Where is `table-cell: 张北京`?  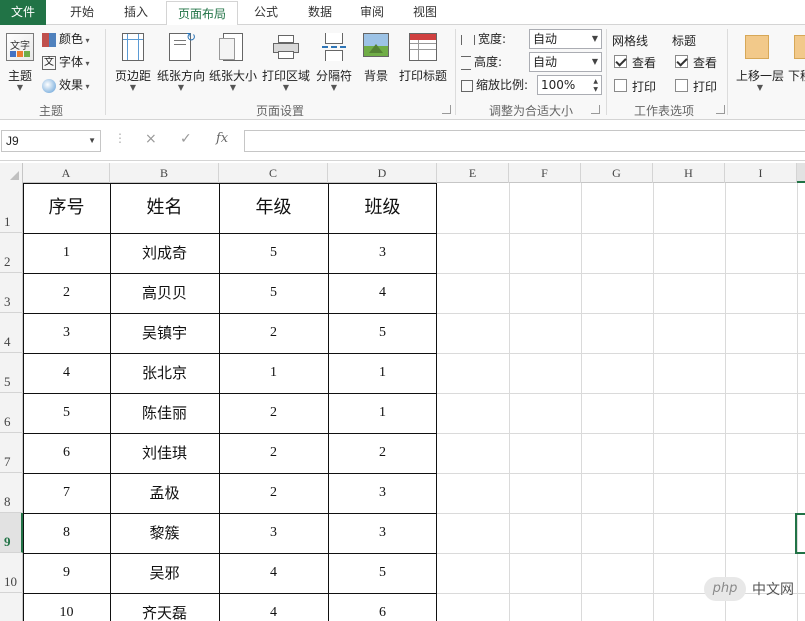 table-cell: 张北京 is located at coordinates (164, 373).